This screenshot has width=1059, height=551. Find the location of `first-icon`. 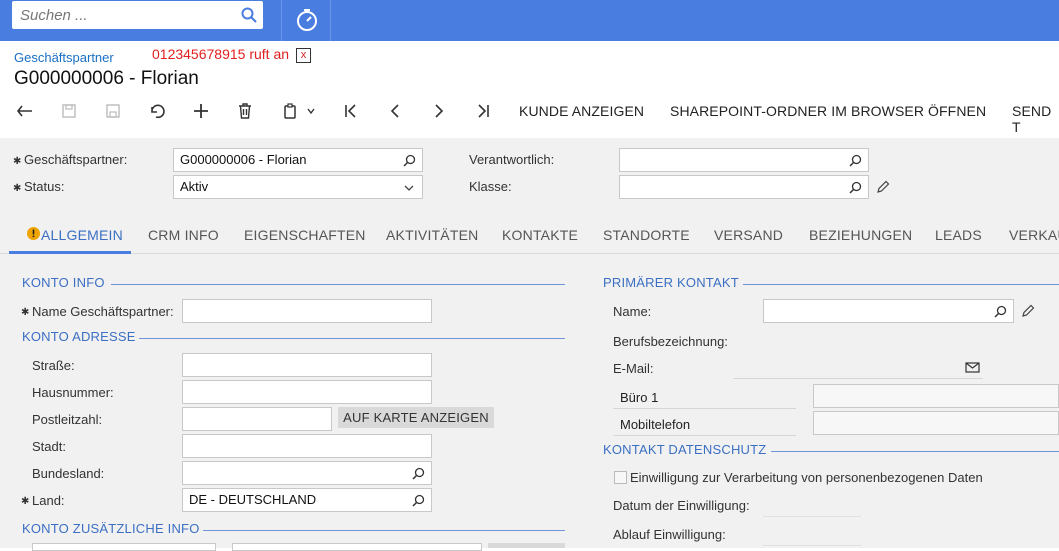

first-icon is located at coordinates (350, 111).